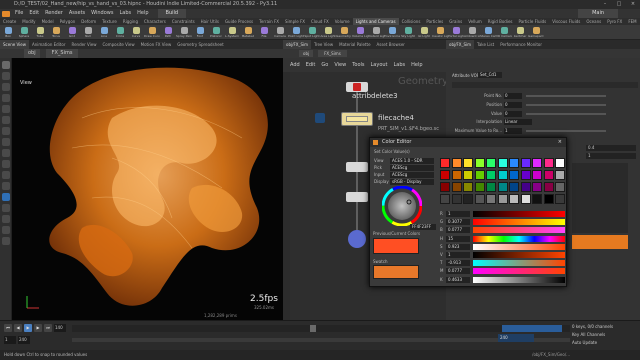 The height and width of the screenshot is (360, 640). I want to click on timeline-ruler, so click(321, 328).